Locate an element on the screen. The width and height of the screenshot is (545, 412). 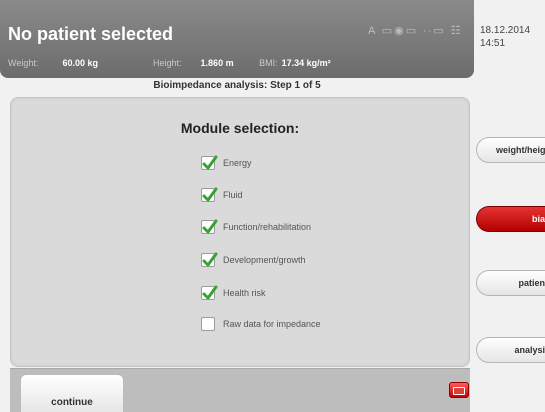
side-tab-analysis: analysi is located at coordinates (510, 350).